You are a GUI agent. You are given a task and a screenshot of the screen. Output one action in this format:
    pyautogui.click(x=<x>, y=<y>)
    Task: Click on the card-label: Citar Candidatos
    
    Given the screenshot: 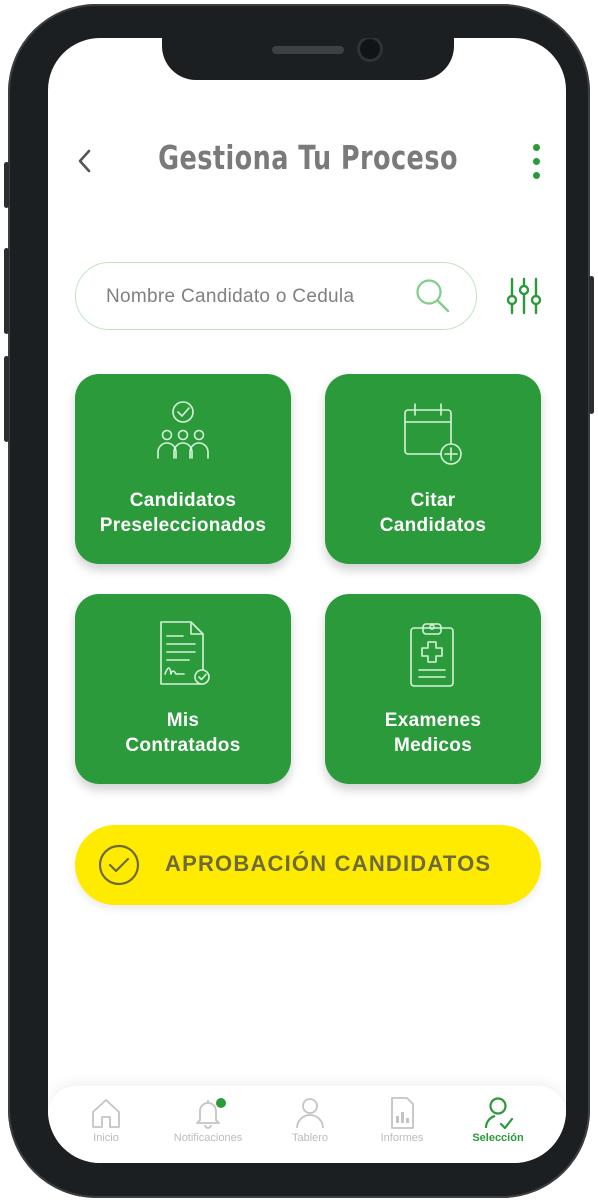 What is the action you would take?
    pyautogui.click(x=433, y=513)
    